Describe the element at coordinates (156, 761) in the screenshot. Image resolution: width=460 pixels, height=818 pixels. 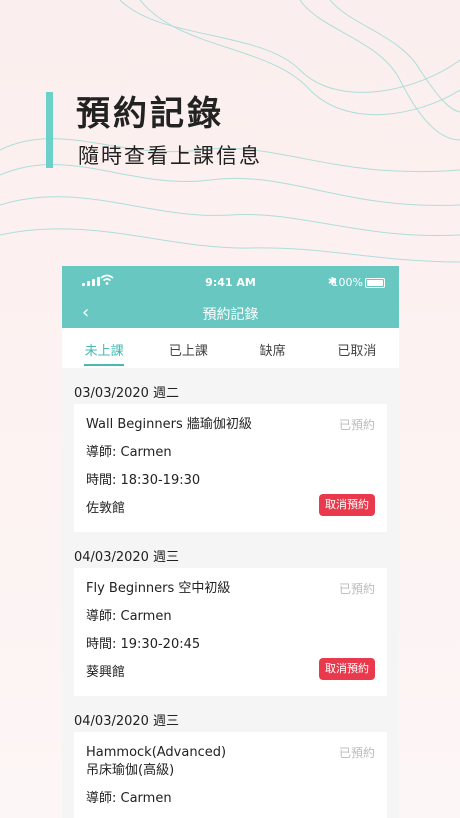
I see `class-title: Hammock(Advanced) 吊床瑜伽(高級)` at that location.